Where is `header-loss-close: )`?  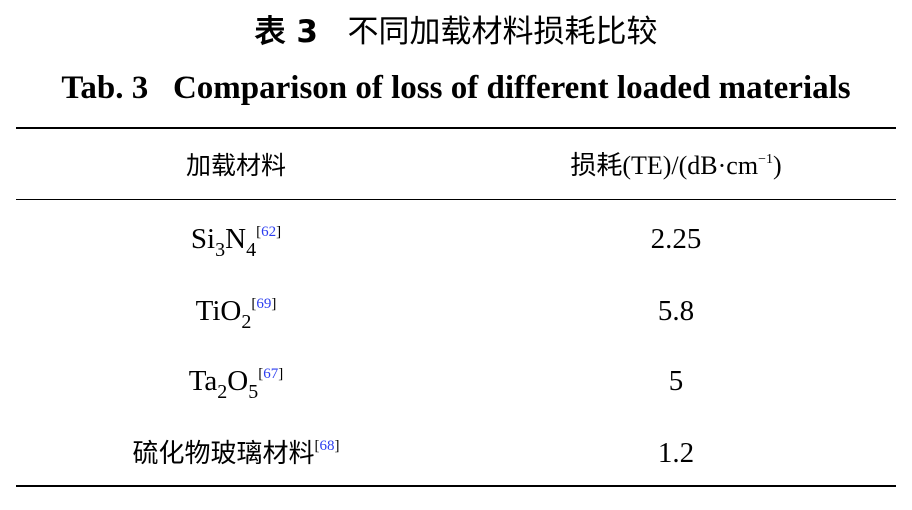 header-loss-close: ) is located at coordinates (777, 165).